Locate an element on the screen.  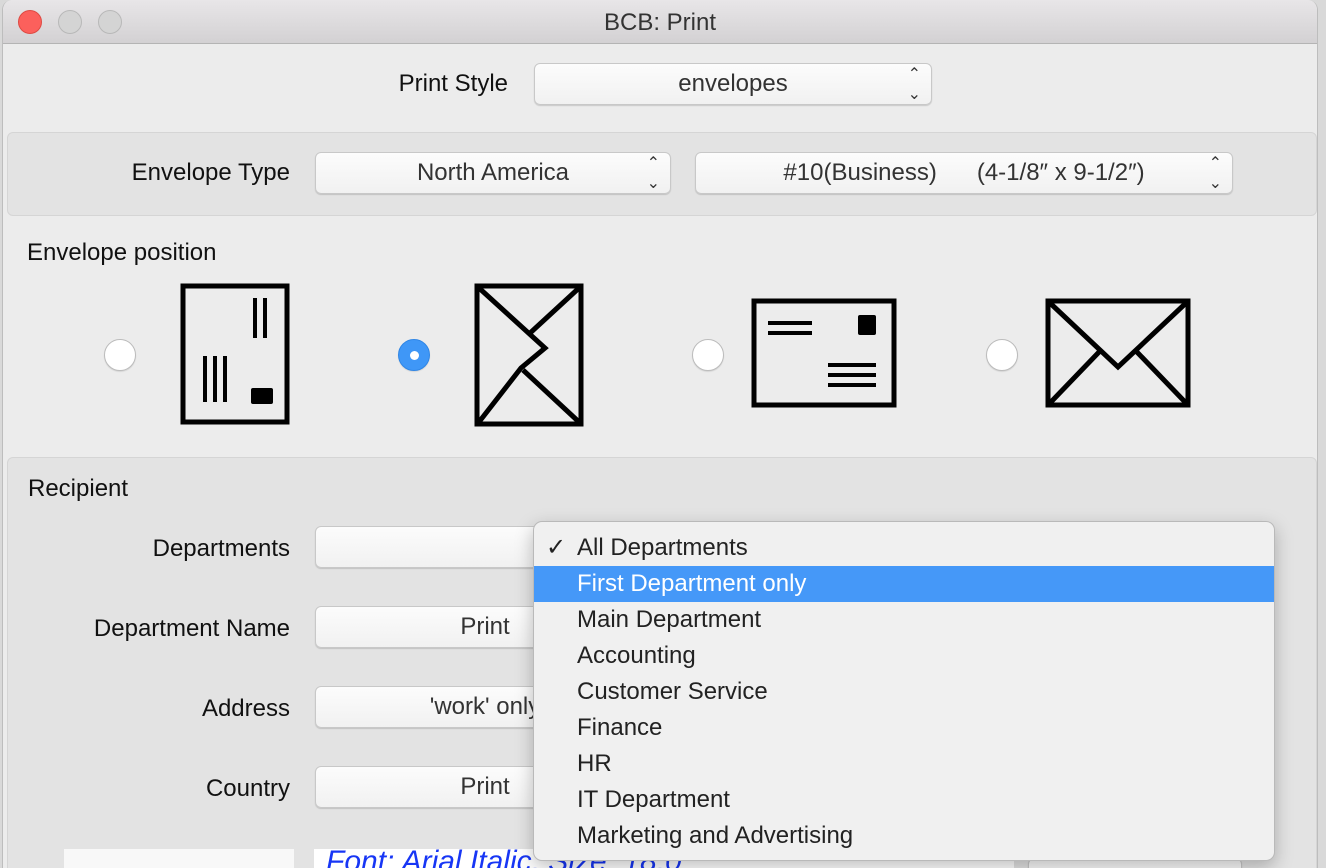
envelope-position-label: Envelope position is located at coordinates (122, 252).